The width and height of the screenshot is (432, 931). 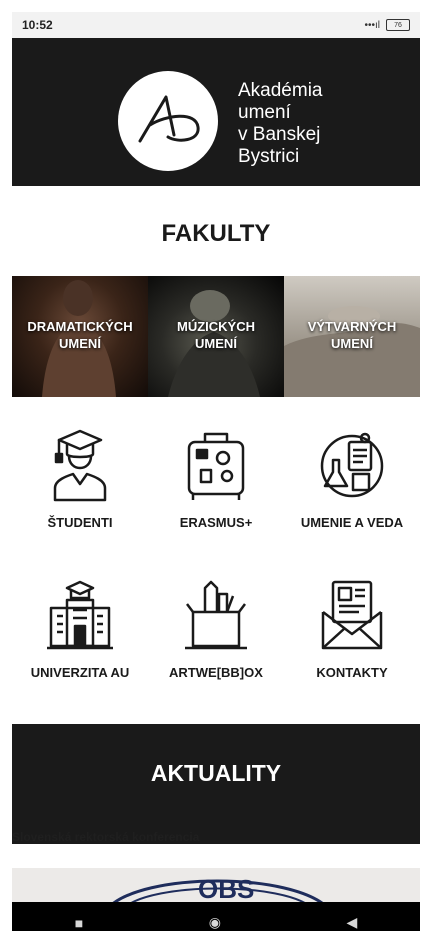 I want to click on news-image-text: OBS, so click(x=226, y=888).